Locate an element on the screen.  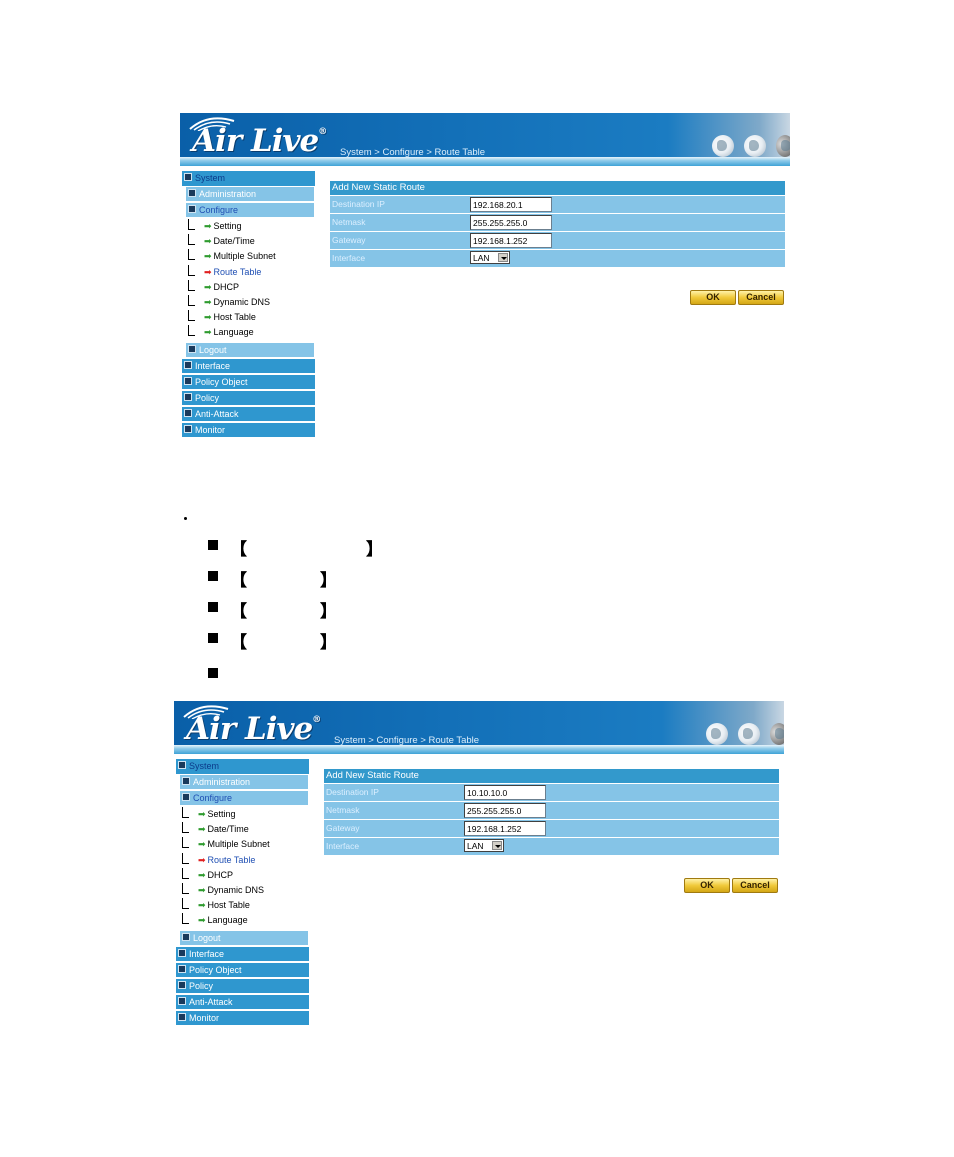
field-label: Netmask is located at coordinates (343, 810).